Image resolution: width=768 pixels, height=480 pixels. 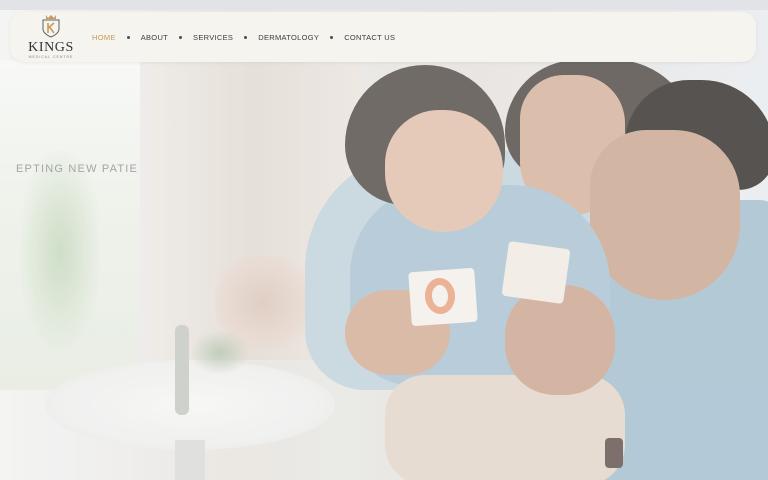 I want to click on site-logo: KINGS MEDICAL CENTRE, so click(x=51, y=37).